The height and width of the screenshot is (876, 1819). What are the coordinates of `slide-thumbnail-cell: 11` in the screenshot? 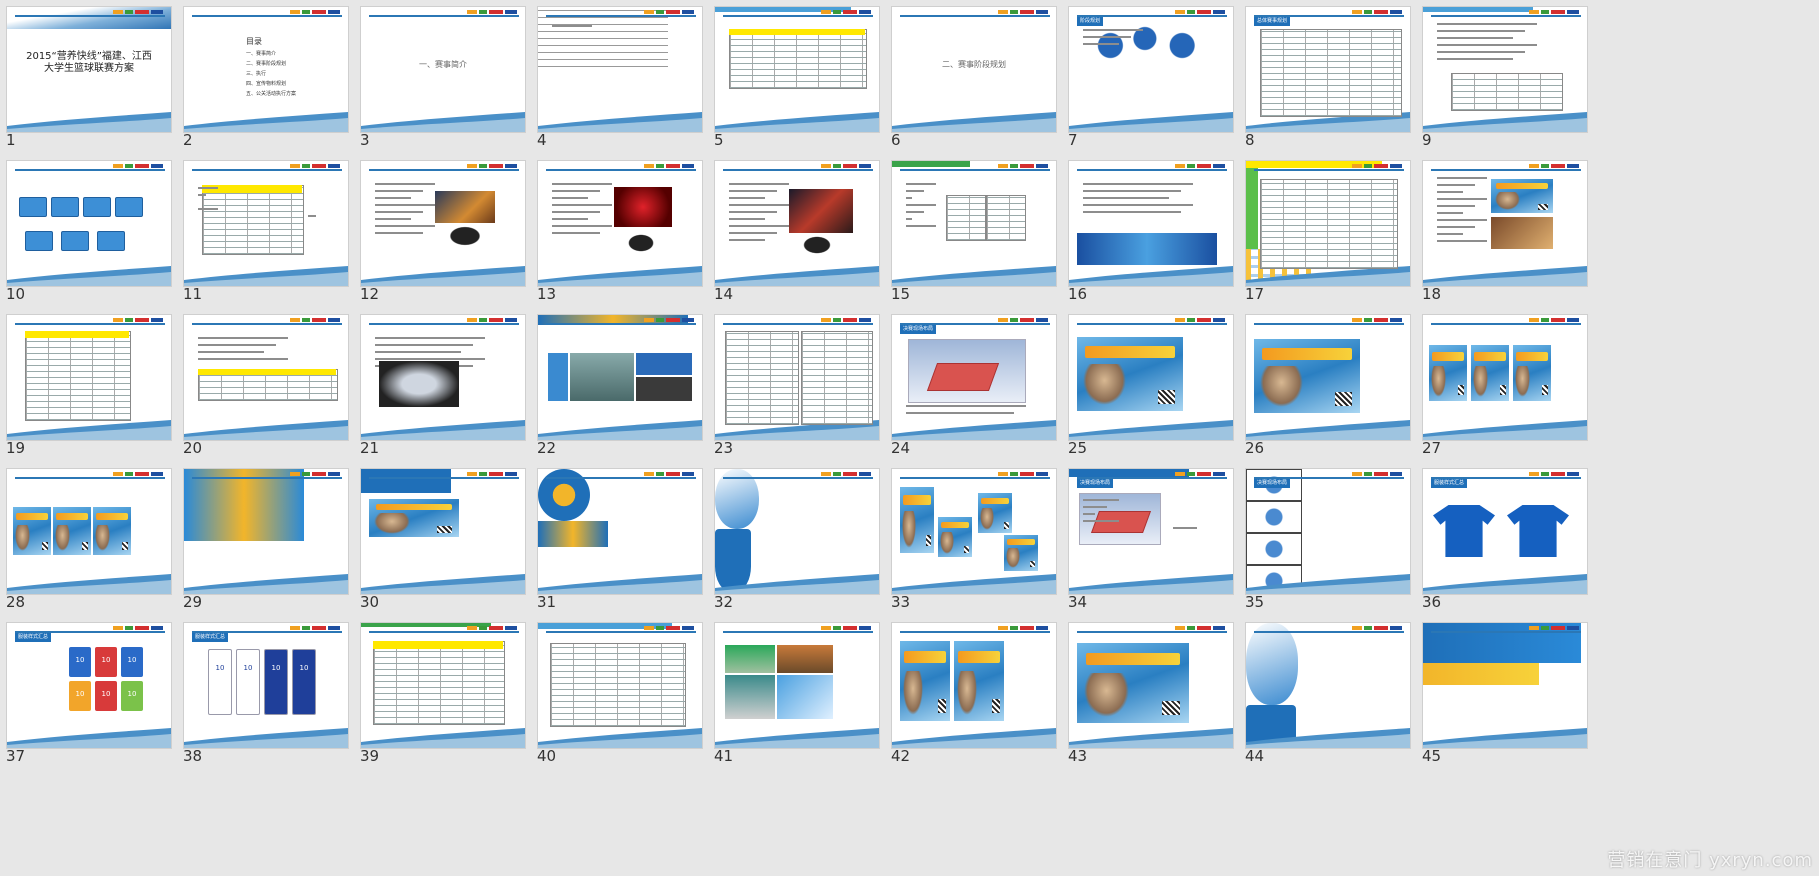 It's located at (263, 236).